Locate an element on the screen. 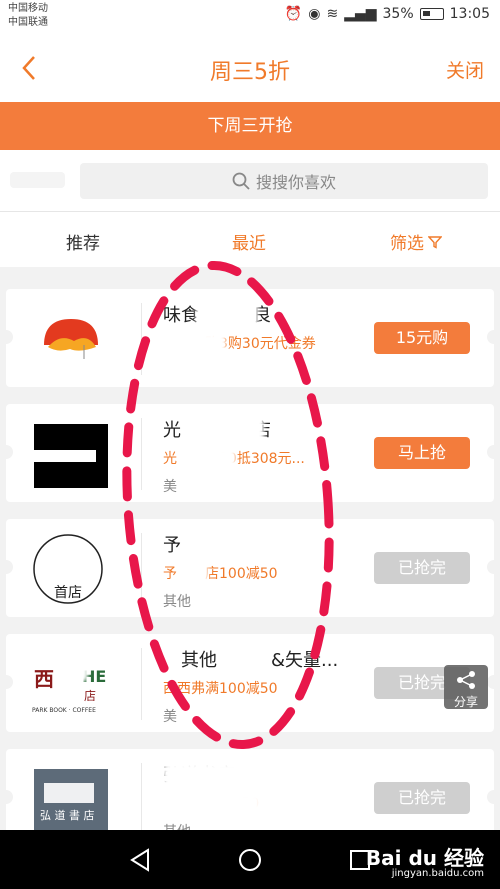 This screenshot has width=500, height=889. svg-text: 店 is located at coordinates (90, 696).